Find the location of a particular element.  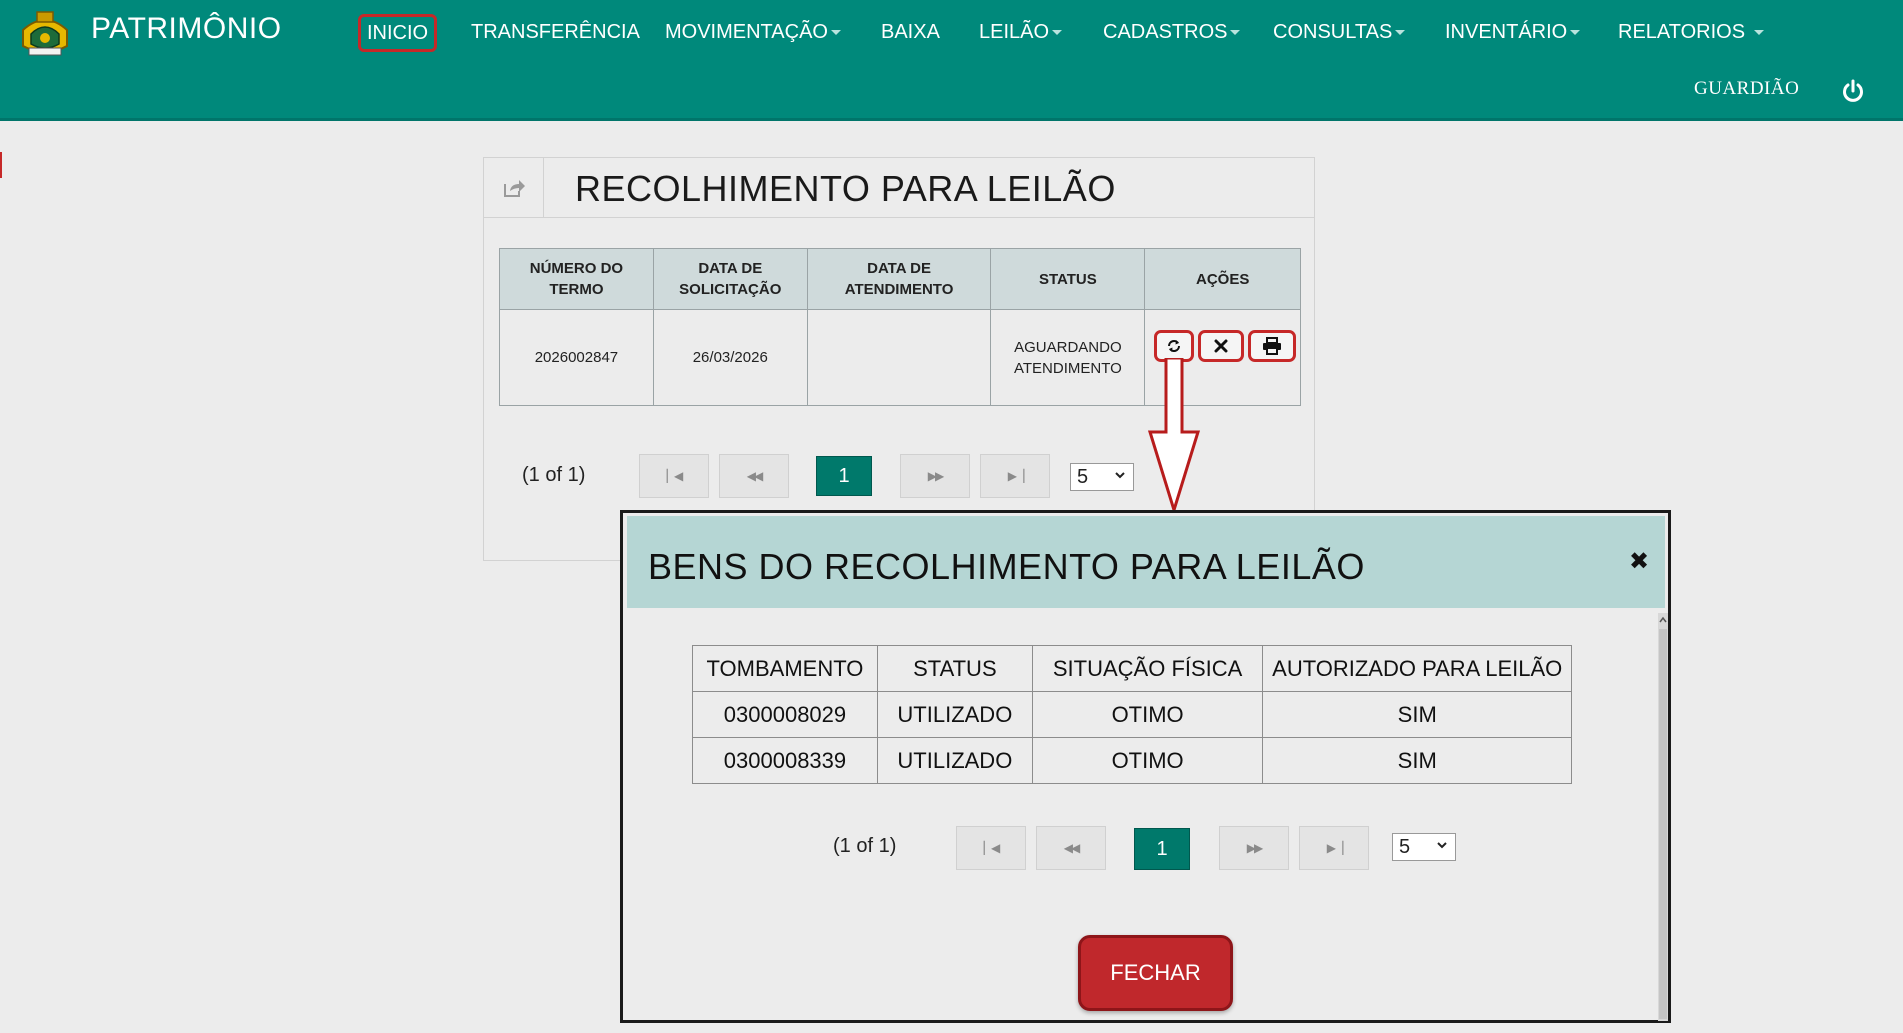

share-icon is located at coordinates (514, 188).